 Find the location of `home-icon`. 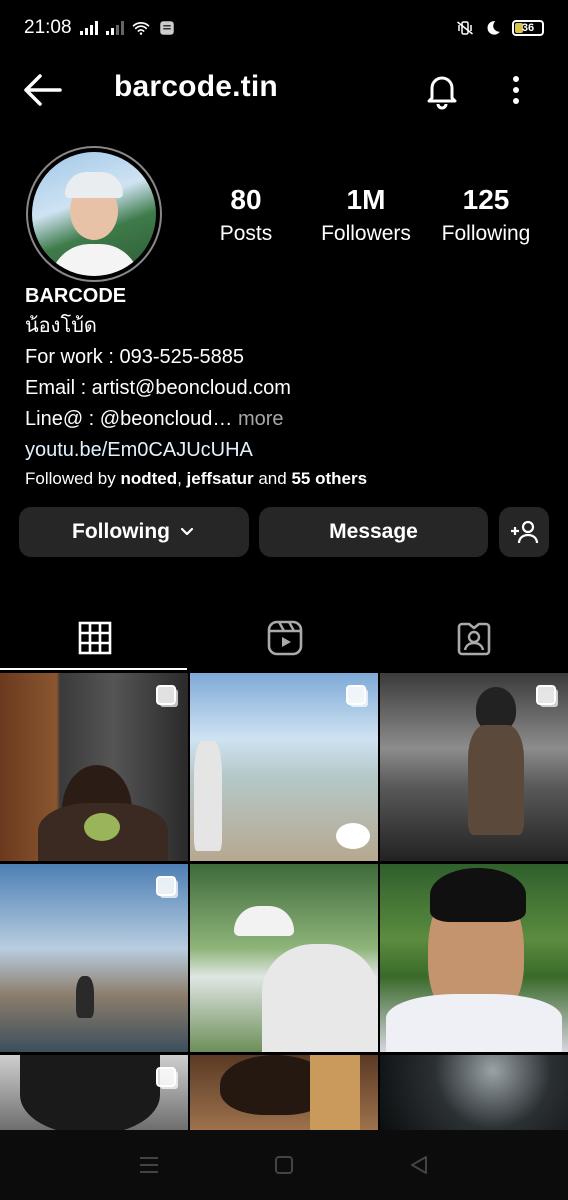

home-icon is located at coordinates (284, 1165).